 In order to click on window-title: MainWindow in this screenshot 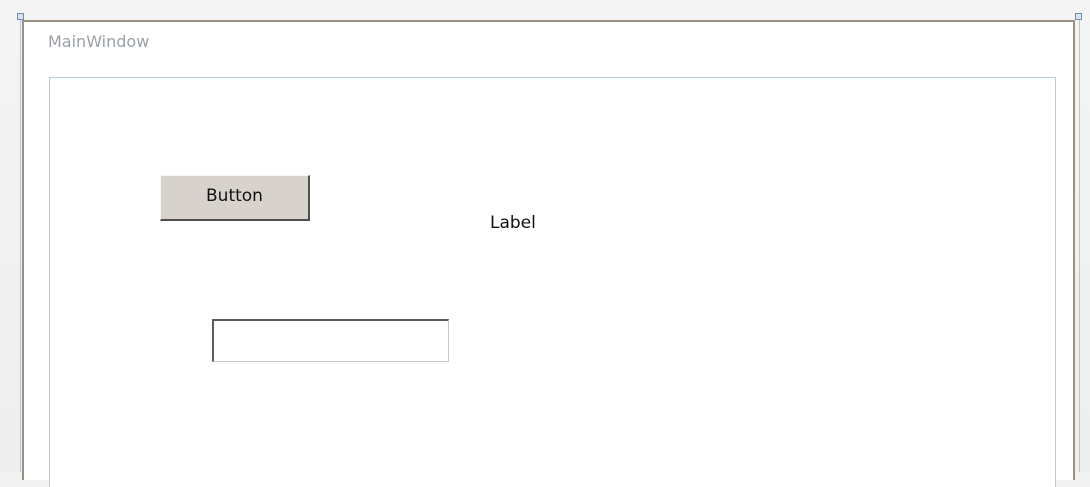, I will do `click(99, 41)`.